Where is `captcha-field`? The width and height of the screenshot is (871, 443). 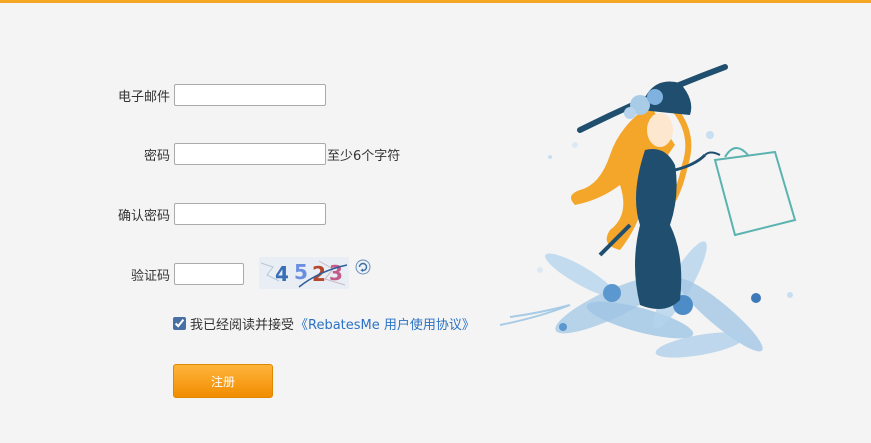 captcha-field is located at coordinates (209, 274).